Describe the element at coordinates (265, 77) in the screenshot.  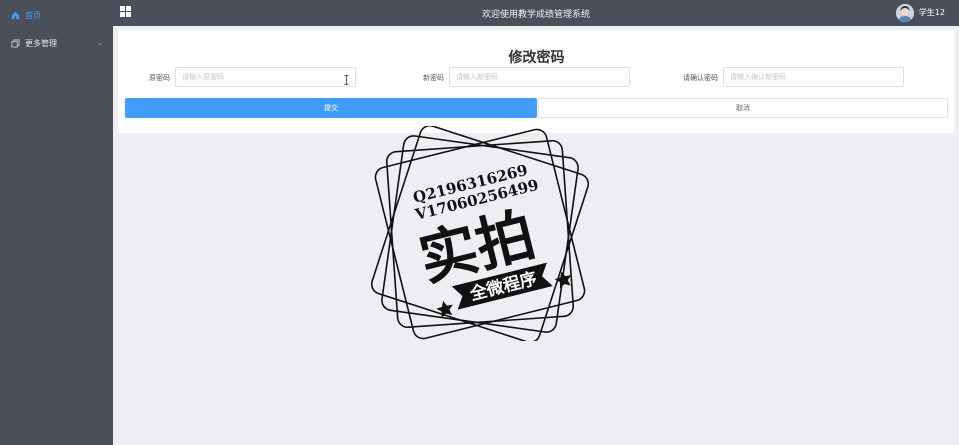
I see `old-password-input` at that location.